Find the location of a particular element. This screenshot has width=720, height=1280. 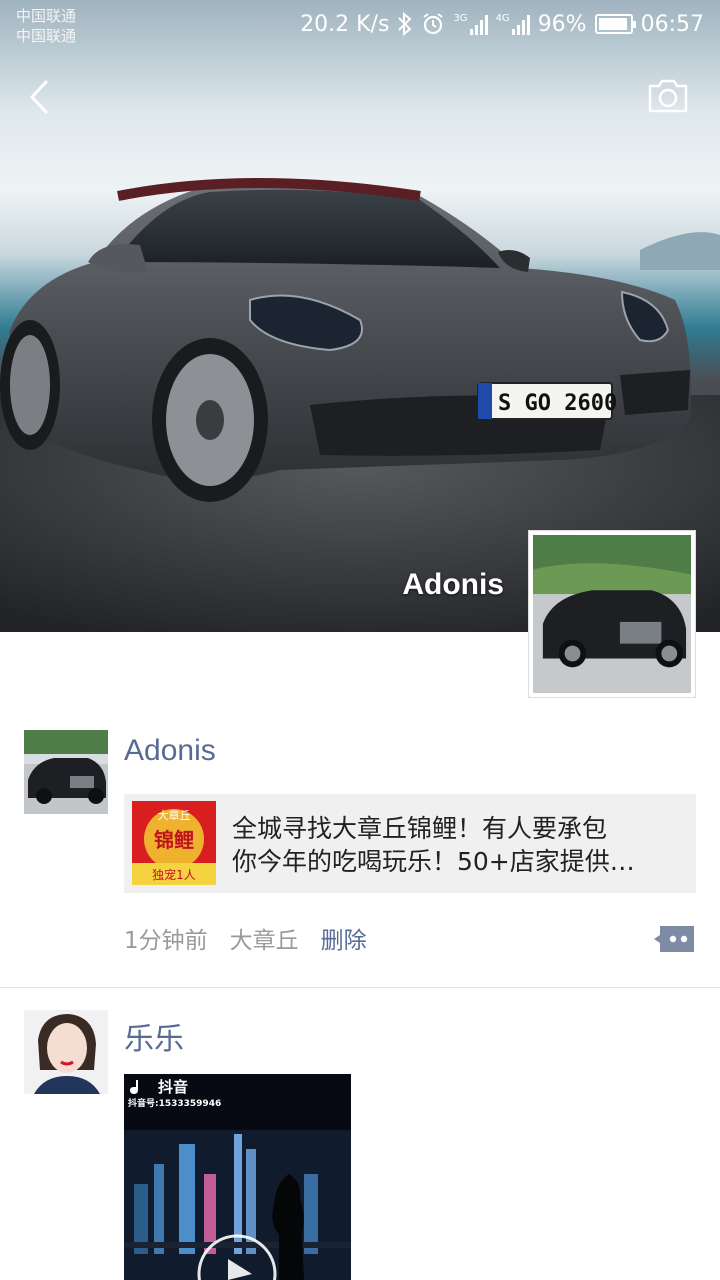

thumb-top-text: 大章丘 is located at coordinates (174, 815).